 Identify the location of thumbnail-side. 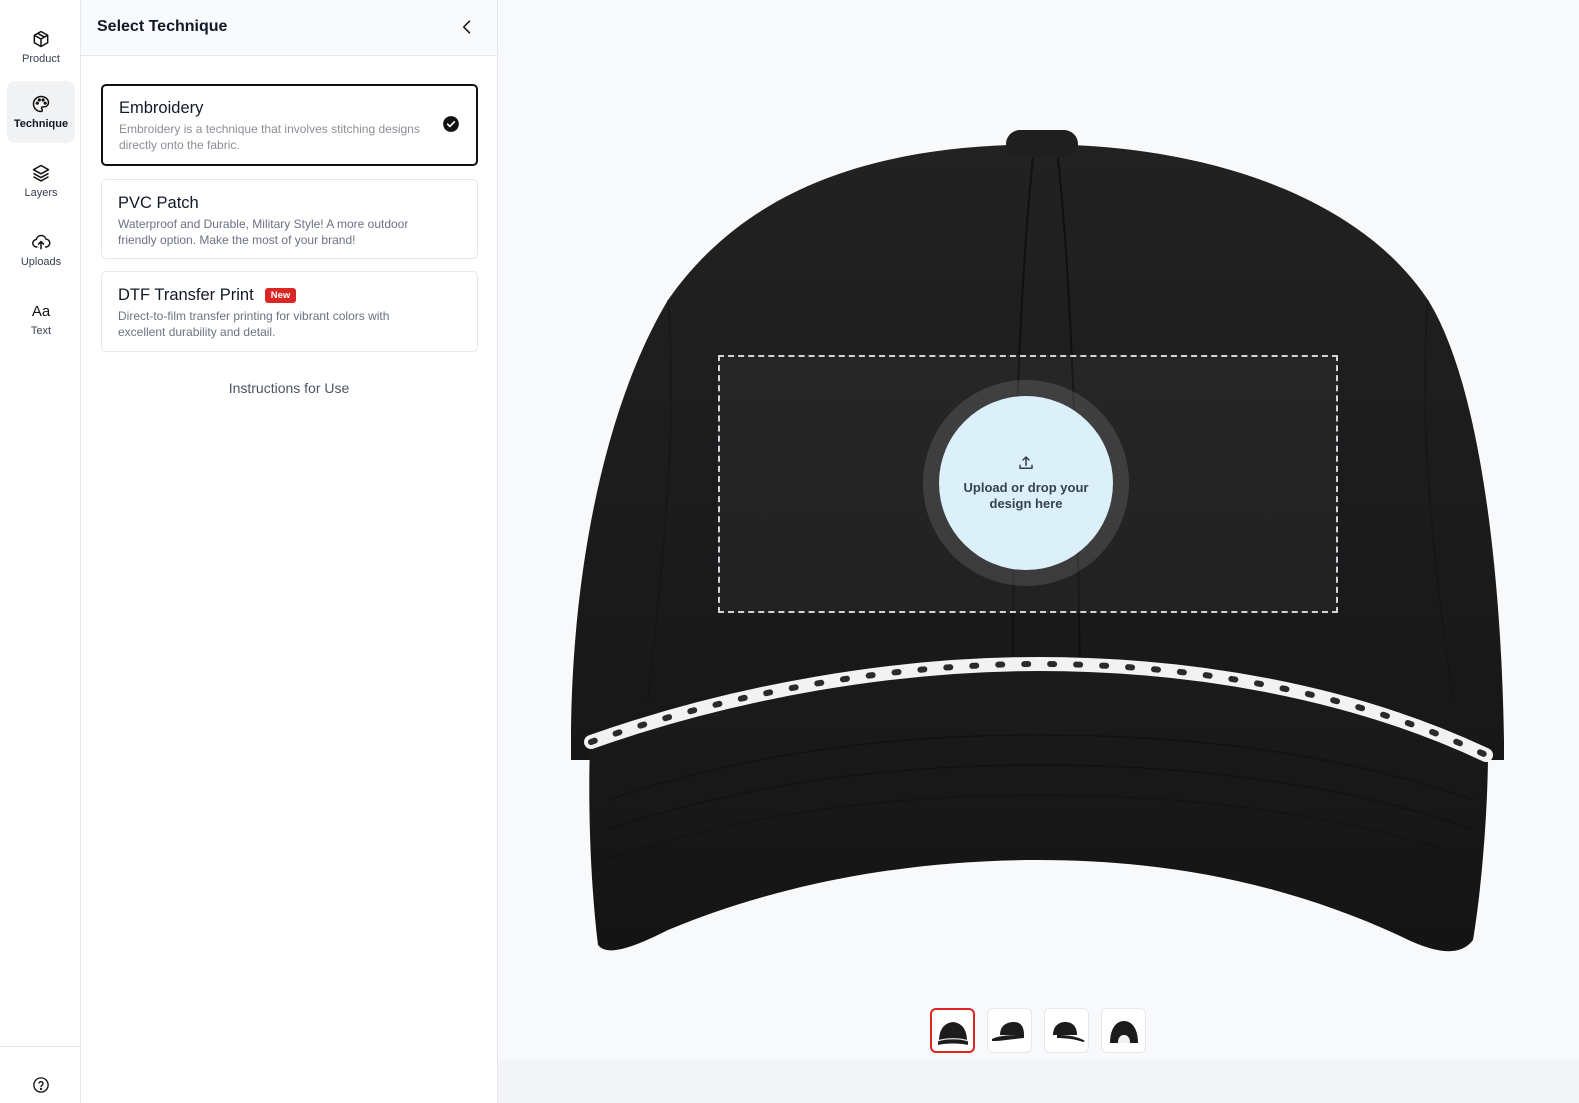
(1009, 1030).